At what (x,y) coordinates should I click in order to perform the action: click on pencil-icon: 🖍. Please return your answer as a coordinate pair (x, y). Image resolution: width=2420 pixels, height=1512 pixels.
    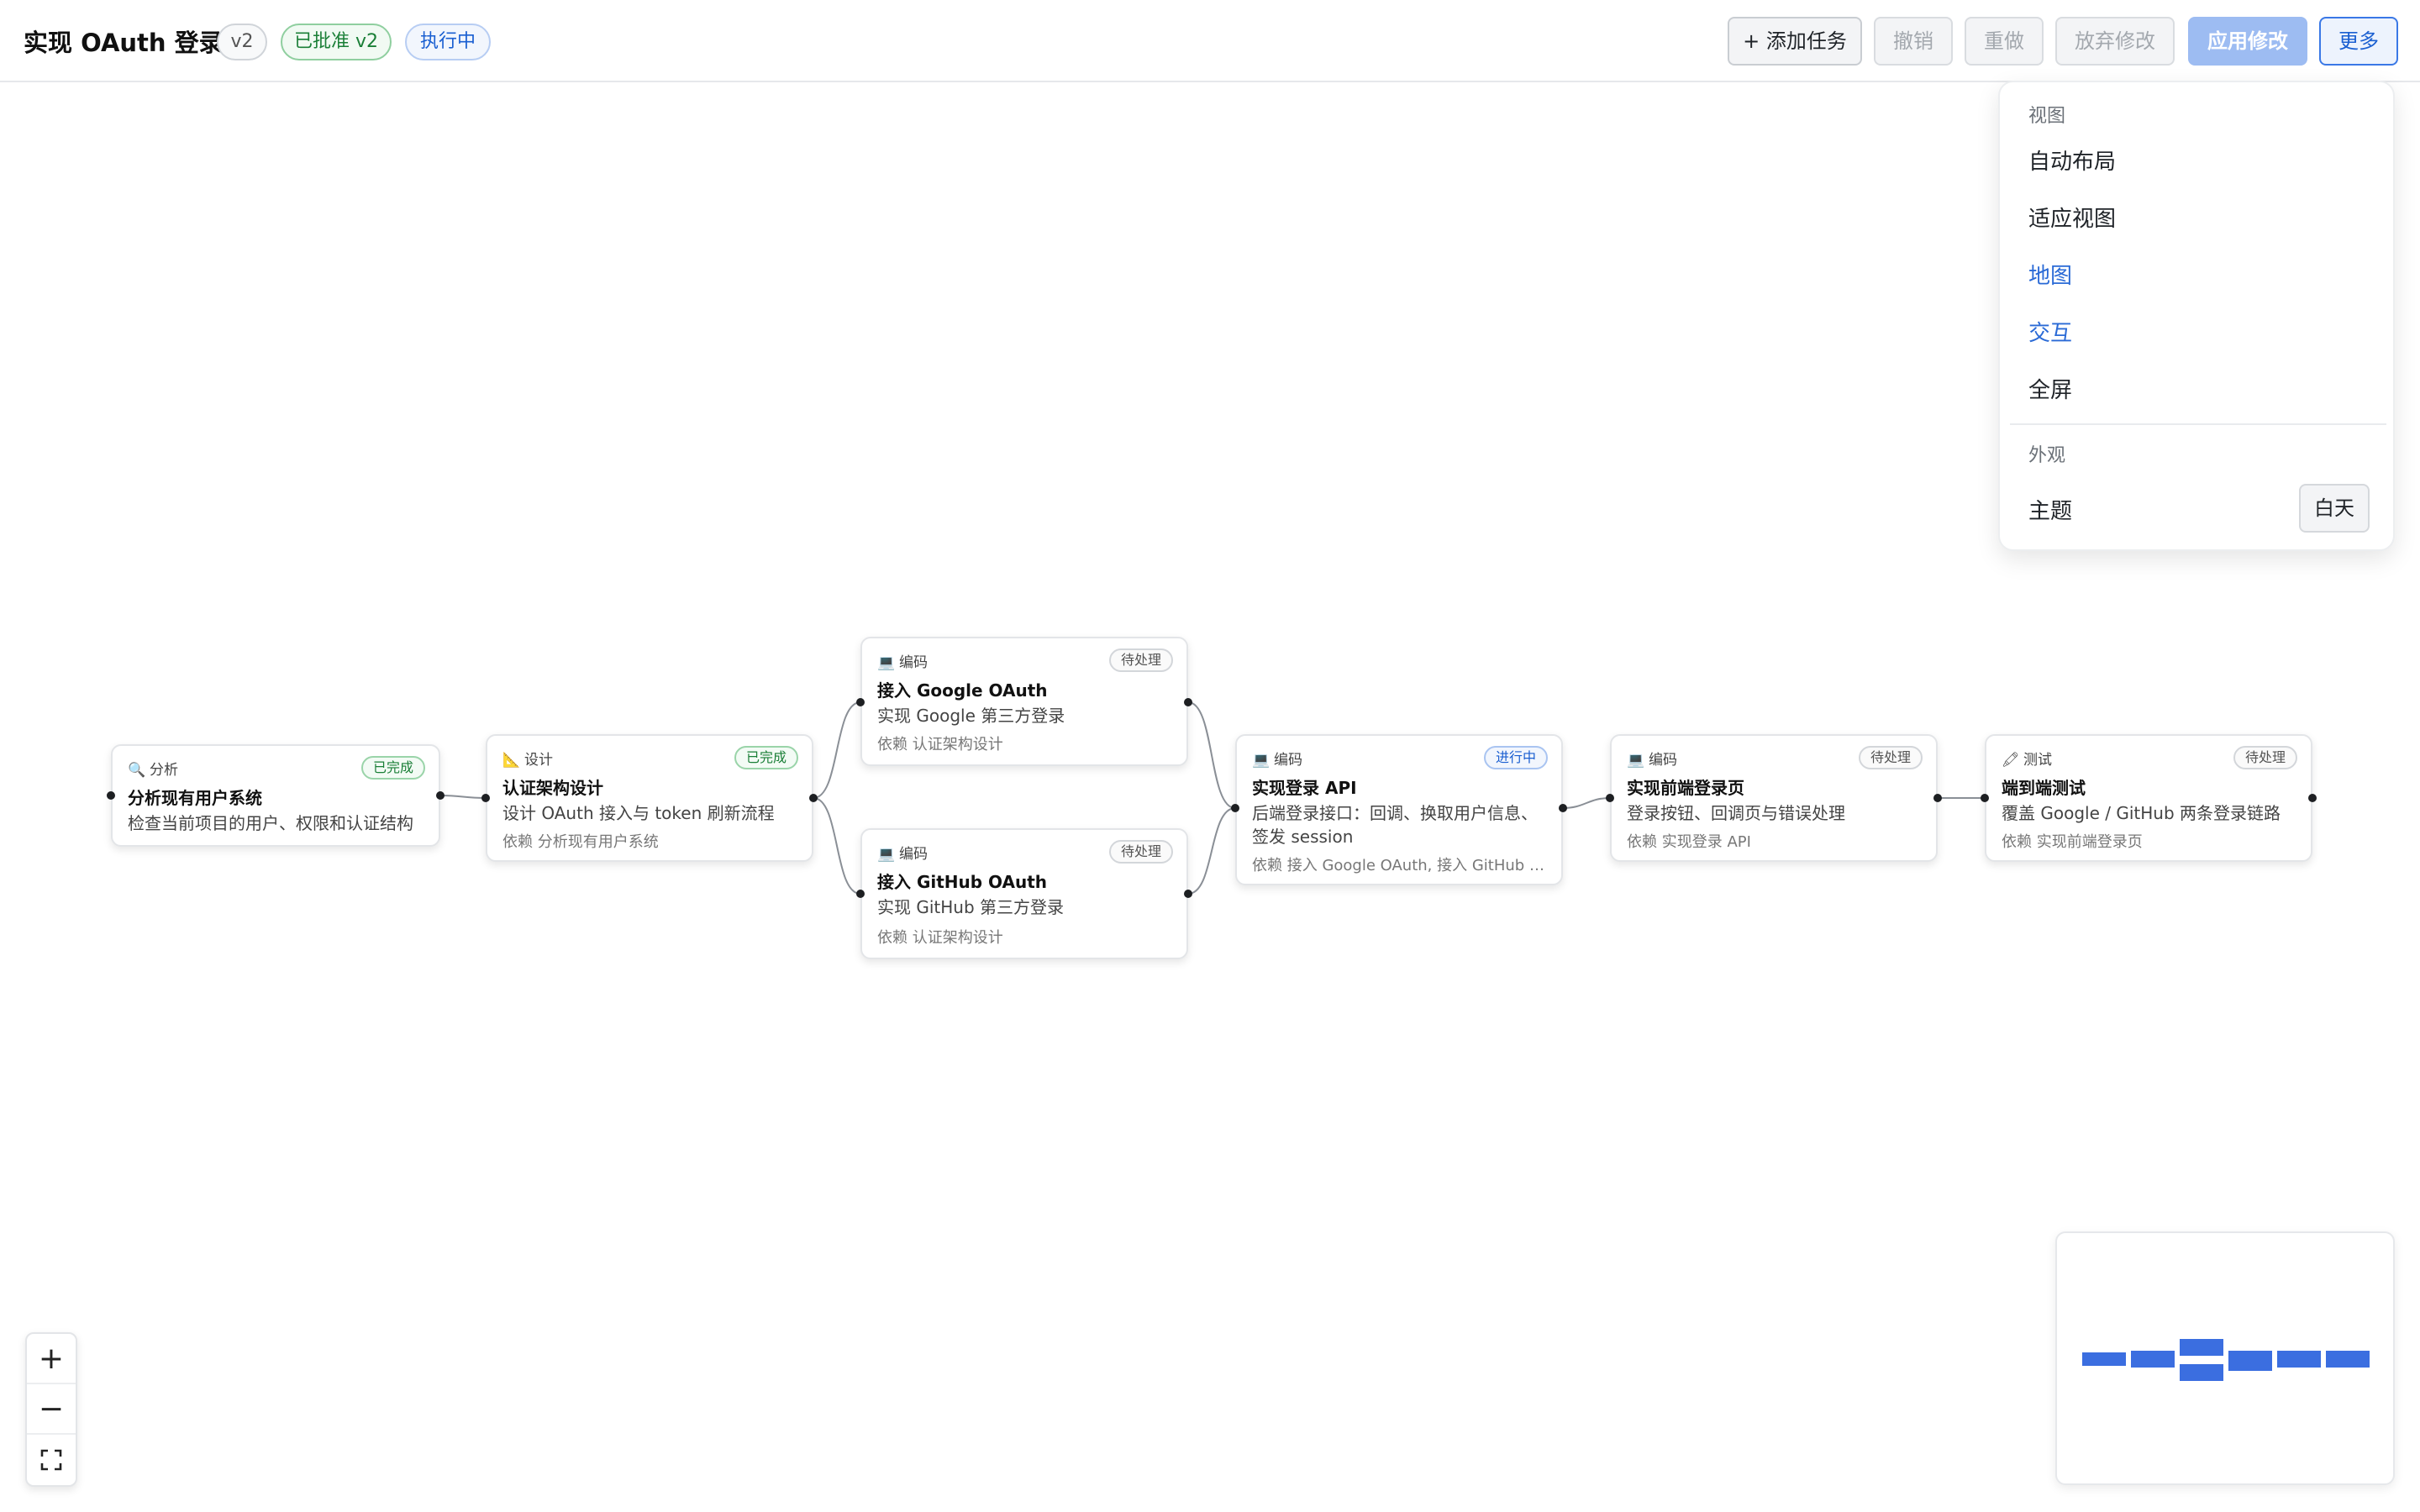
    Looking at the image, I should click on (2011, 760).